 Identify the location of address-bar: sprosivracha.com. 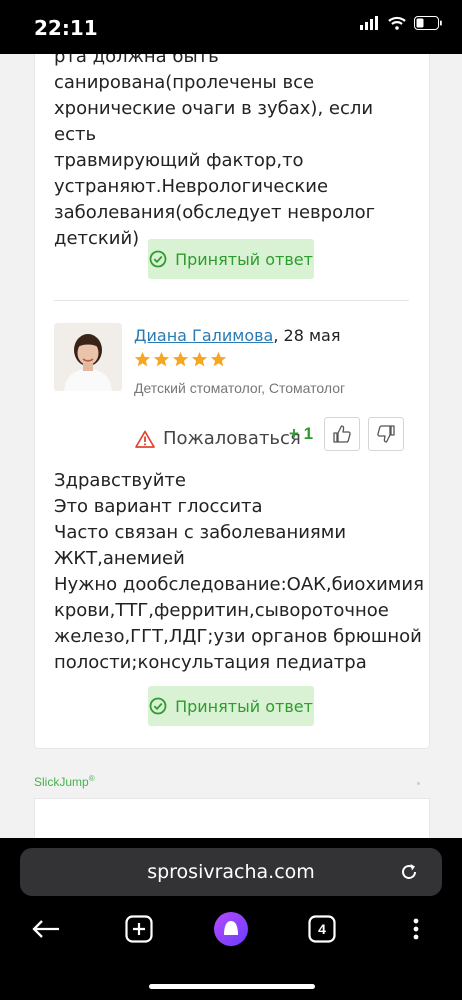
(231, 872).